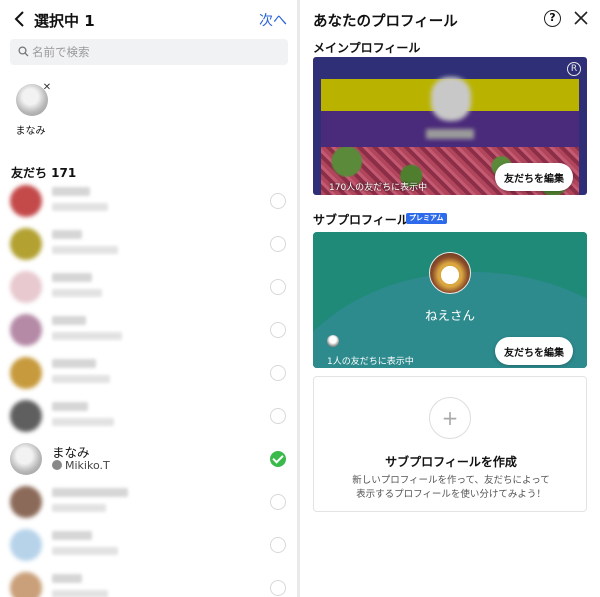  Describe the element at coordinates (21, 19) in the screenshot. I see `back-arrow-icon` at that location.